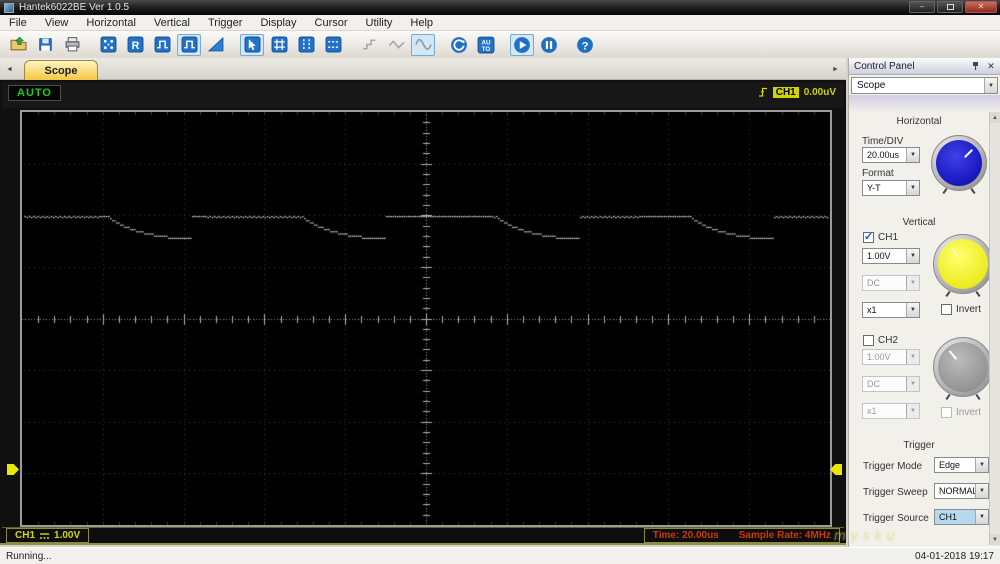 The image size is (1000, 564). Describe the element at coordinates (959, 165) in the screenshot. I see `horizontal-position-knob` at that location.